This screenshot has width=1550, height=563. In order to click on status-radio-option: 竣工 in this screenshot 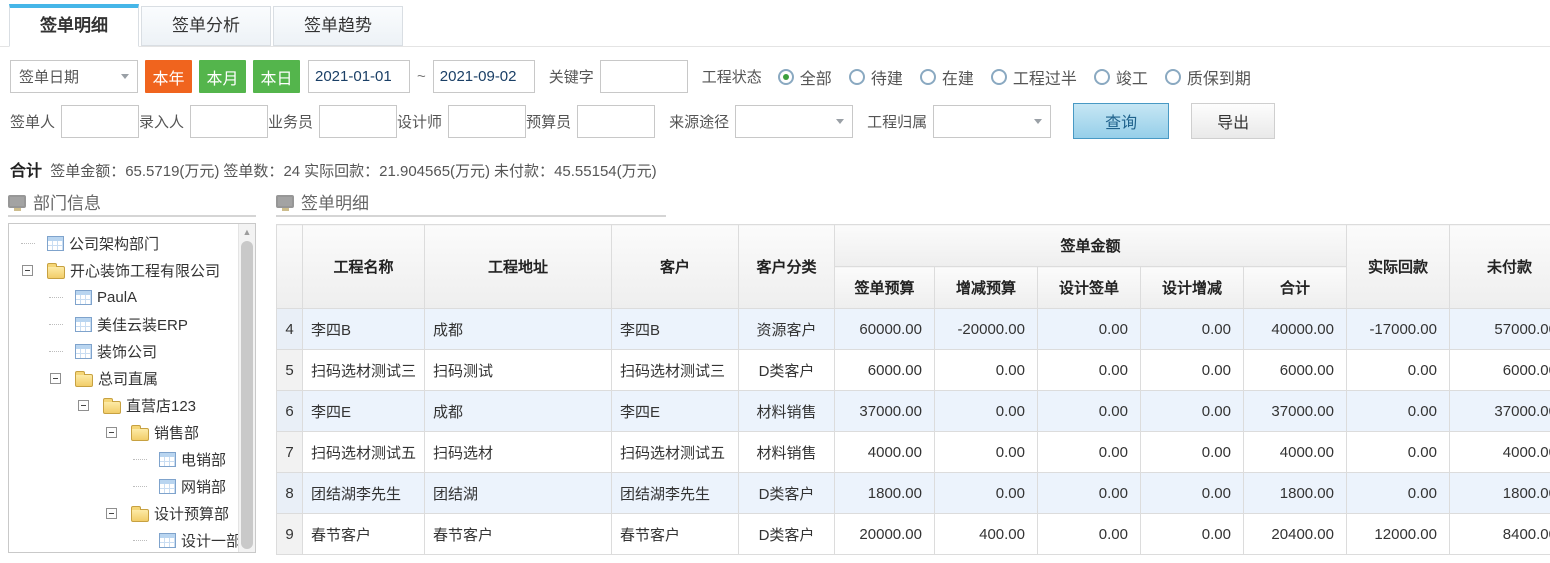, I will do `click(1120, 77)`.